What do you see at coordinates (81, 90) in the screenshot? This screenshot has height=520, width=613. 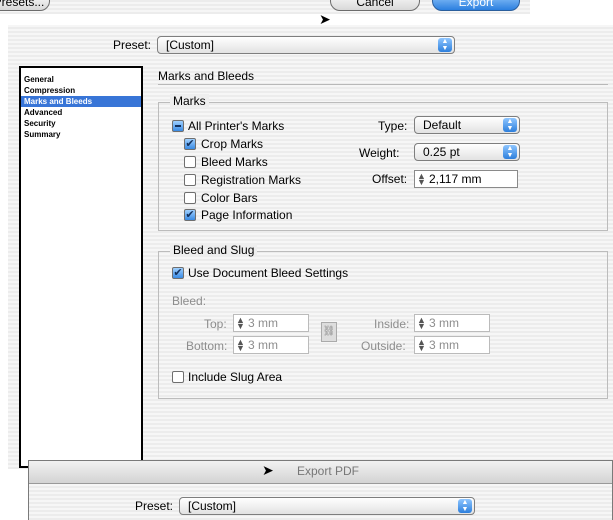 I see `sidebar-item-compression: Compression` at bounding box center [81, 90].